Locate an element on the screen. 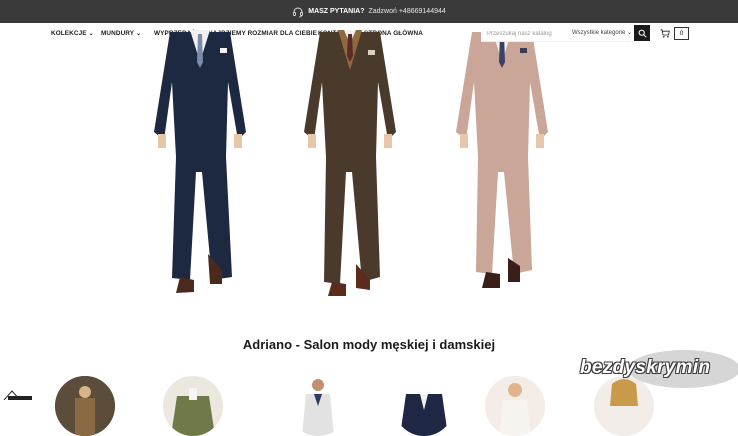 The height and width of the screenshot is (436, 738). nav-item-label: MUNDURY is located at coordinates (118, 33).